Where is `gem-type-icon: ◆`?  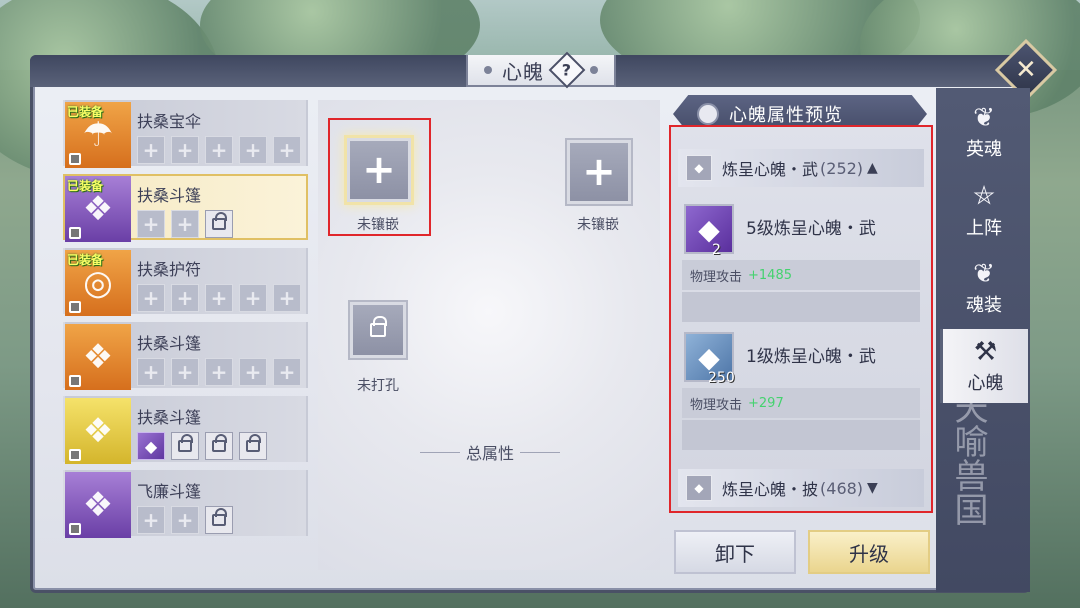
gem-type-icon: ◆ is located at coordinates (699, 488).